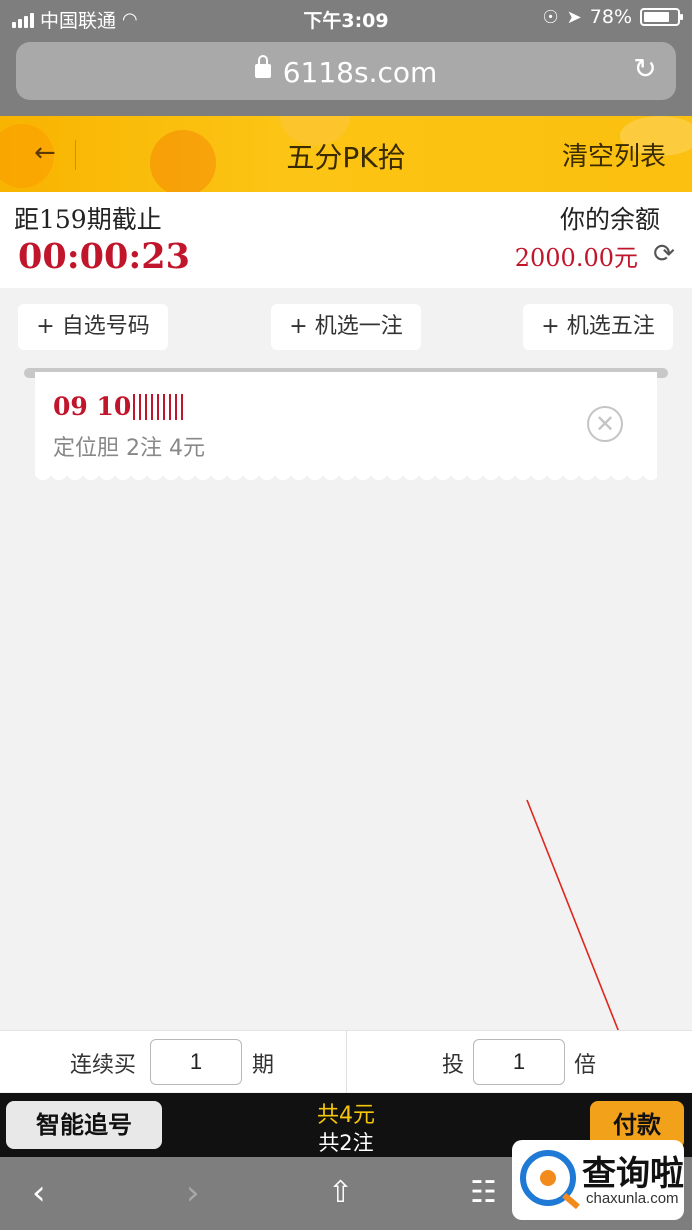  What do you see at coordinates (633, 1174) in the screenshot?
I see `watermark-title: 查询啦` at bounding box center [633, 1174].